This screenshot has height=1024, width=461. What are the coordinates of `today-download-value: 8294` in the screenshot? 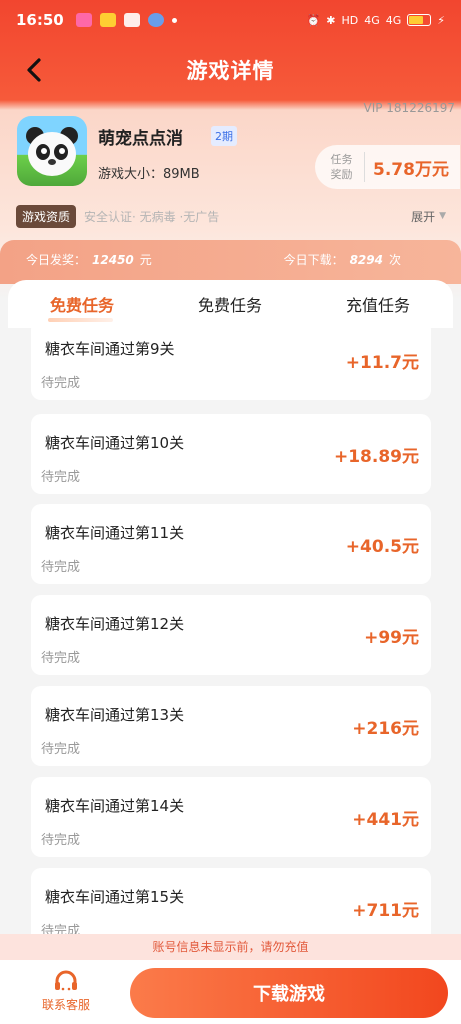 It's located at (366, 259).